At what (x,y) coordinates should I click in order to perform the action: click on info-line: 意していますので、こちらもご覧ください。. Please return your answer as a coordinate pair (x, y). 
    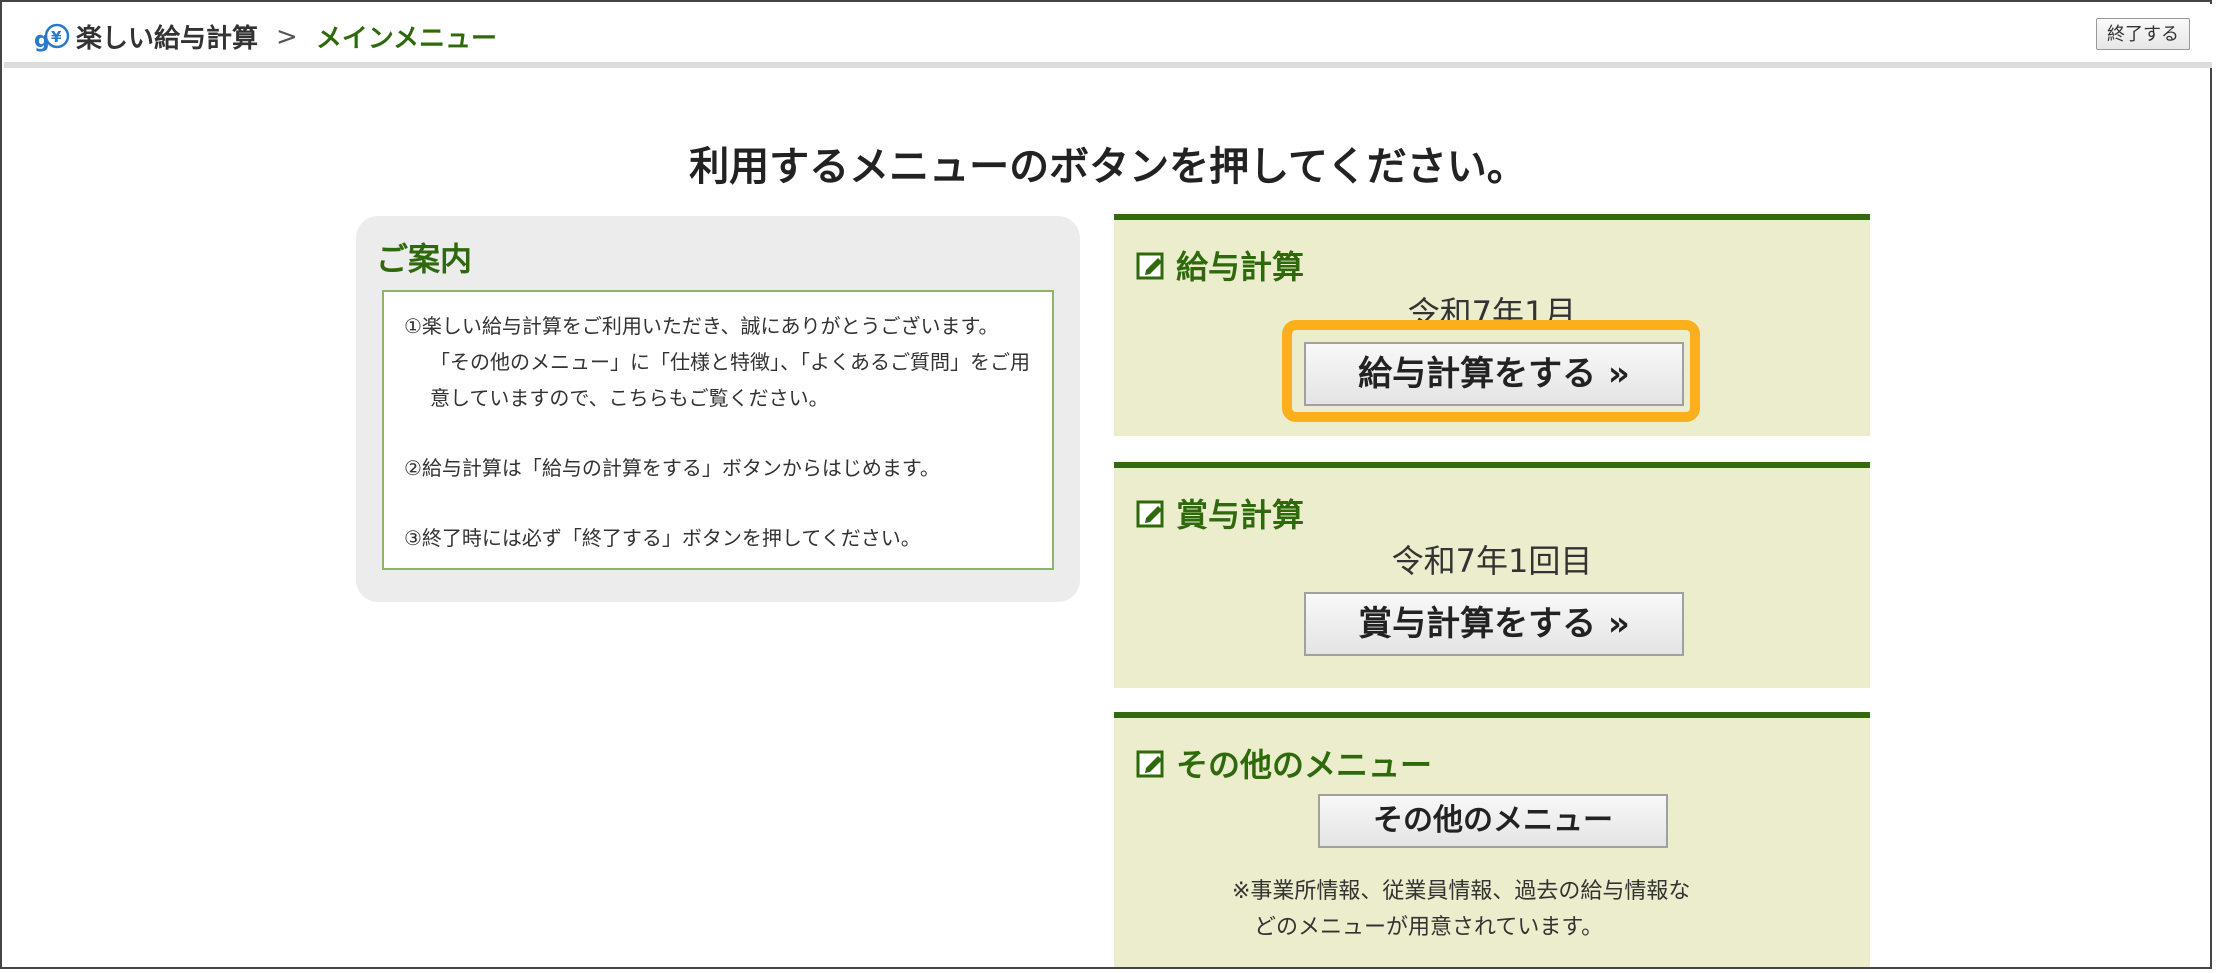
    Looking at the image, I should click on (629, 398).